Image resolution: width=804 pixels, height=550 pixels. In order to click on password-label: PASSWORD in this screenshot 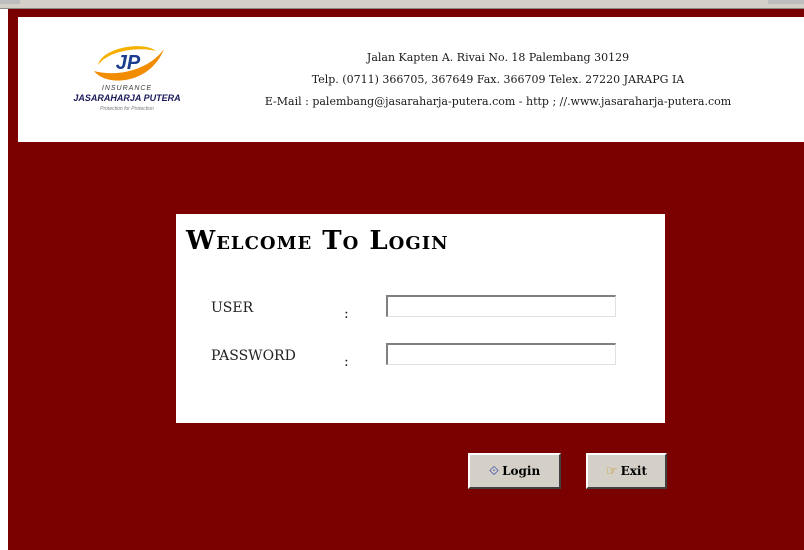, I will do `click(253, 356)`.